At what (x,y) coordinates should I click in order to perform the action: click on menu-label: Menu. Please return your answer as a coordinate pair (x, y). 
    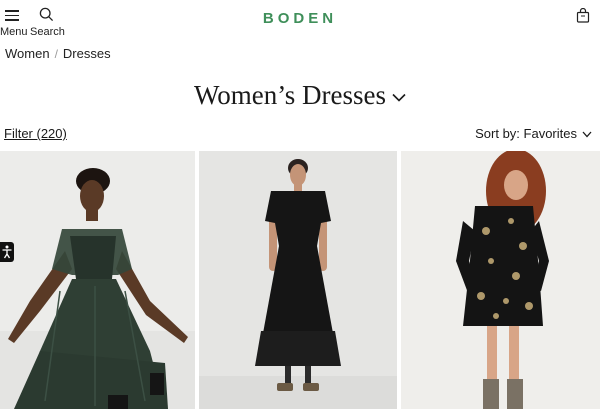
    Looking at the image, I should click on (14, 32).